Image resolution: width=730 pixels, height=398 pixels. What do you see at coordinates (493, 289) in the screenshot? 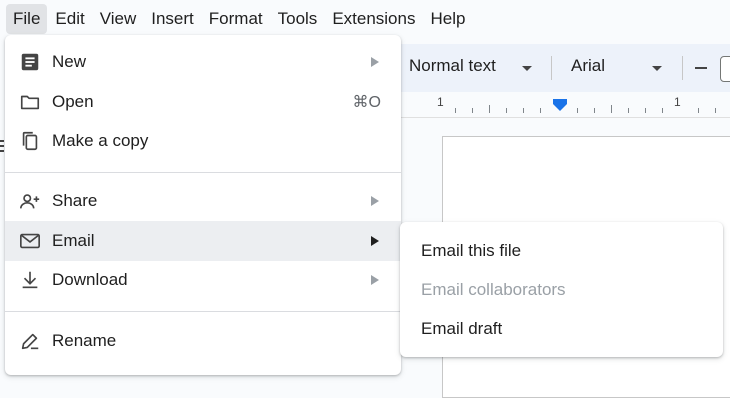
I see `submenu-item-email-collaborators: Email collaborators` at bounding box center [493, 289].